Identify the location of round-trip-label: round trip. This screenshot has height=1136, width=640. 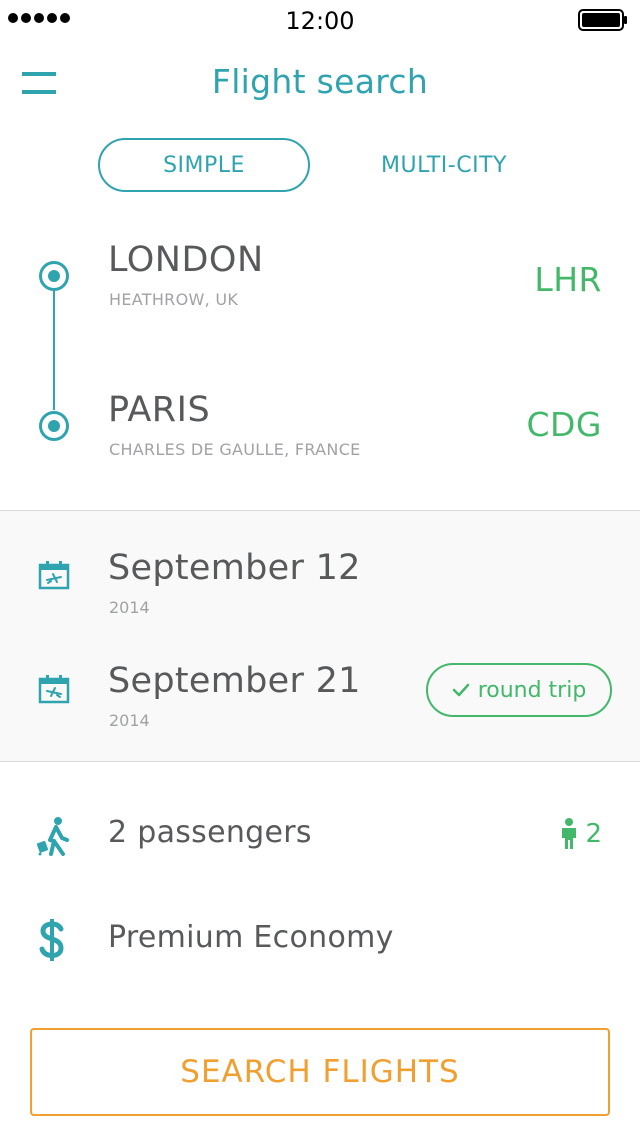
(532, 690).